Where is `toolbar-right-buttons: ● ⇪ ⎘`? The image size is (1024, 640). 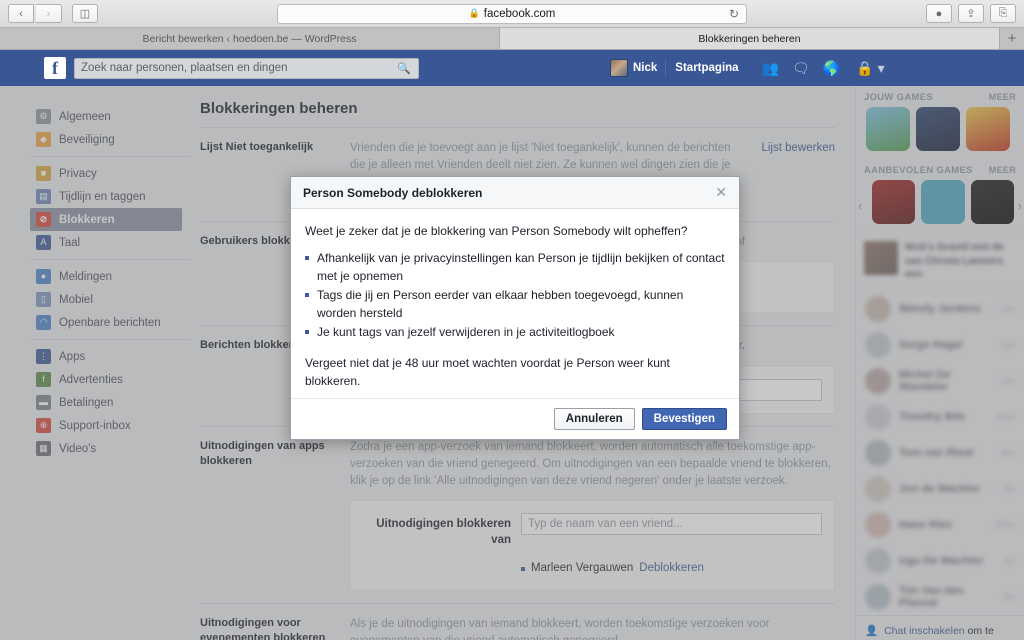 toolbar-right-buttons: ● ⇪ ⎘ is located at coordinates (971, 13).